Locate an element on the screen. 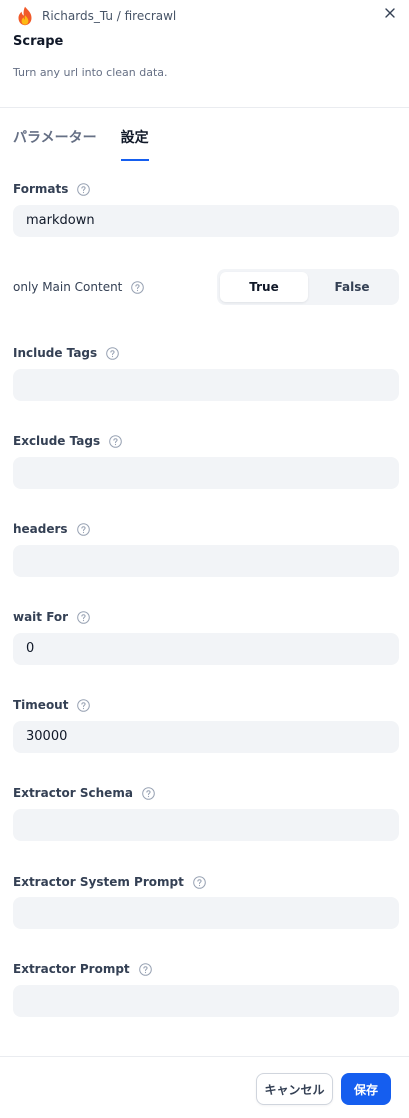 This screenshot has height=1118, width=409. wait-for-label-text: wait For is located at coordinates (41, 617).